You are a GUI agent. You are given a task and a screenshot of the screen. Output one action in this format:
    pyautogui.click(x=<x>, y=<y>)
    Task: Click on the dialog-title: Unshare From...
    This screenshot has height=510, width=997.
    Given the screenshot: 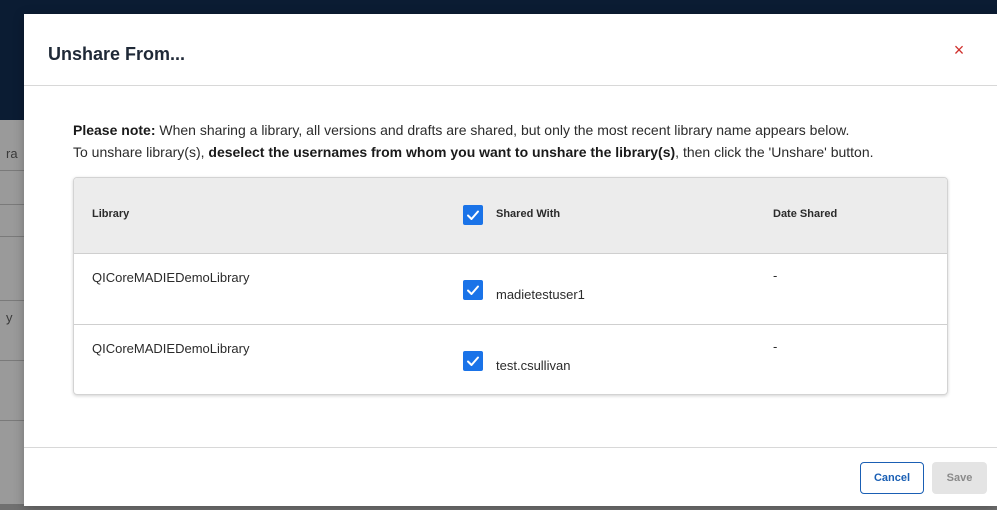 What is the action you would take?
    pyautogui.click(x=117, y=54)
    